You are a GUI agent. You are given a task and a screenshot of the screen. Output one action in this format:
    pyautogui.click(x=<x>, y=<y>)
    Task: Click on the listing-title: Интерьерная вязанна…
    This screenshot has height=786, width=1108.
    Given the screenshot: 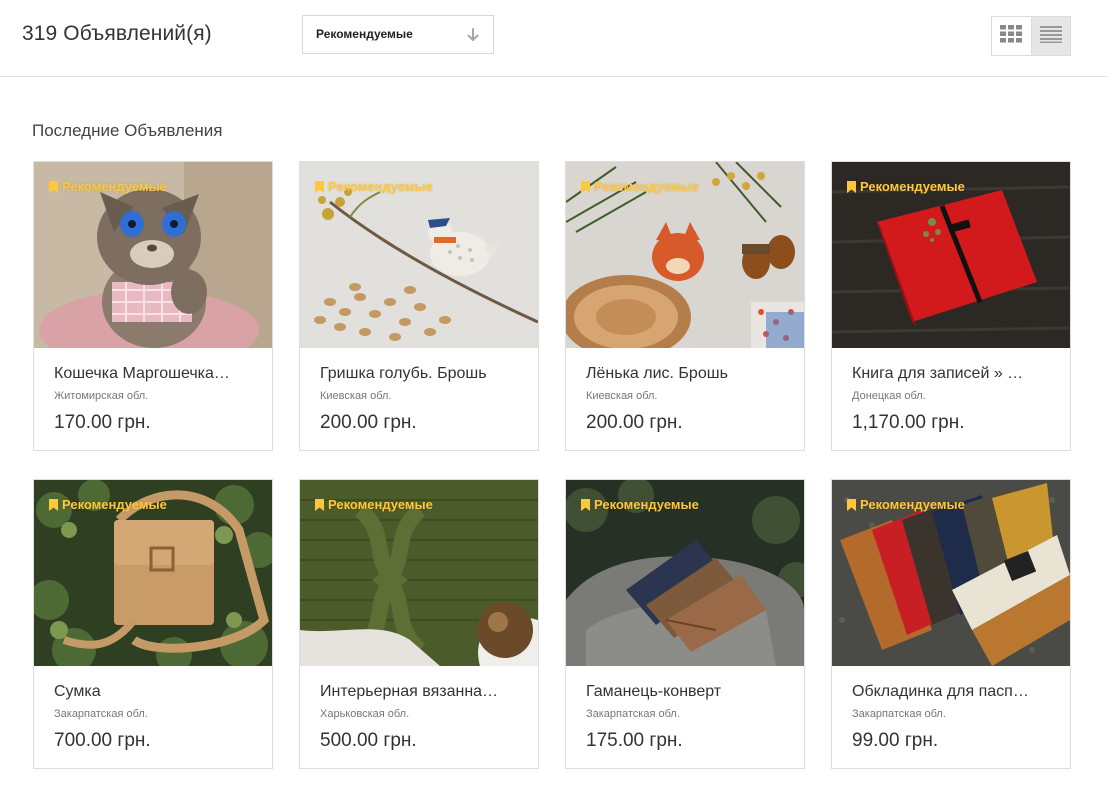 What is the action you would take?
    pyautogui.click(x=422, y=692)
    